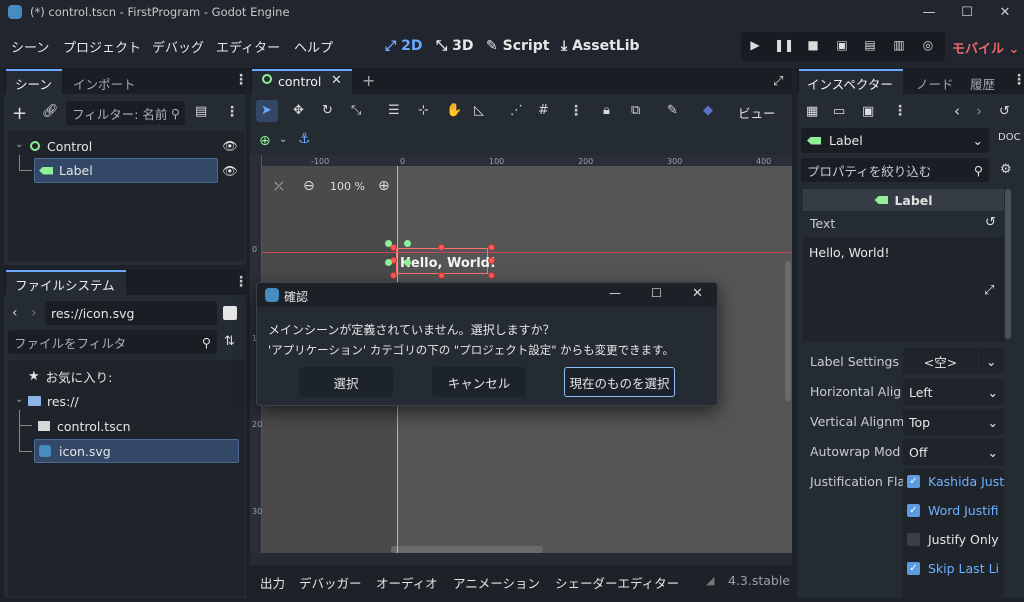  I want to click on rotate-mode-icon: ↻, so click(327, 110).